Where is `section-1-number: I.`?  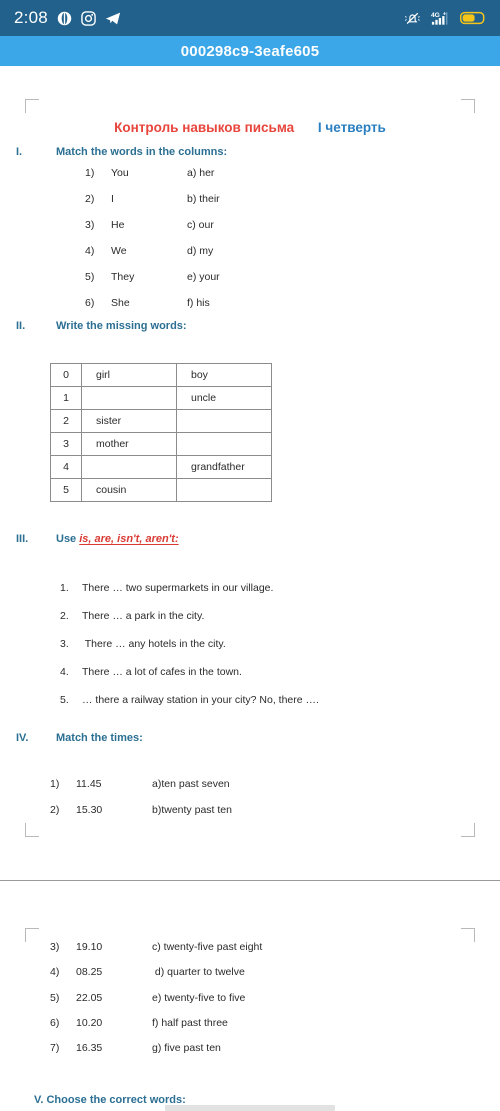 section-1-number: I. is located at coordinates (19, 152).